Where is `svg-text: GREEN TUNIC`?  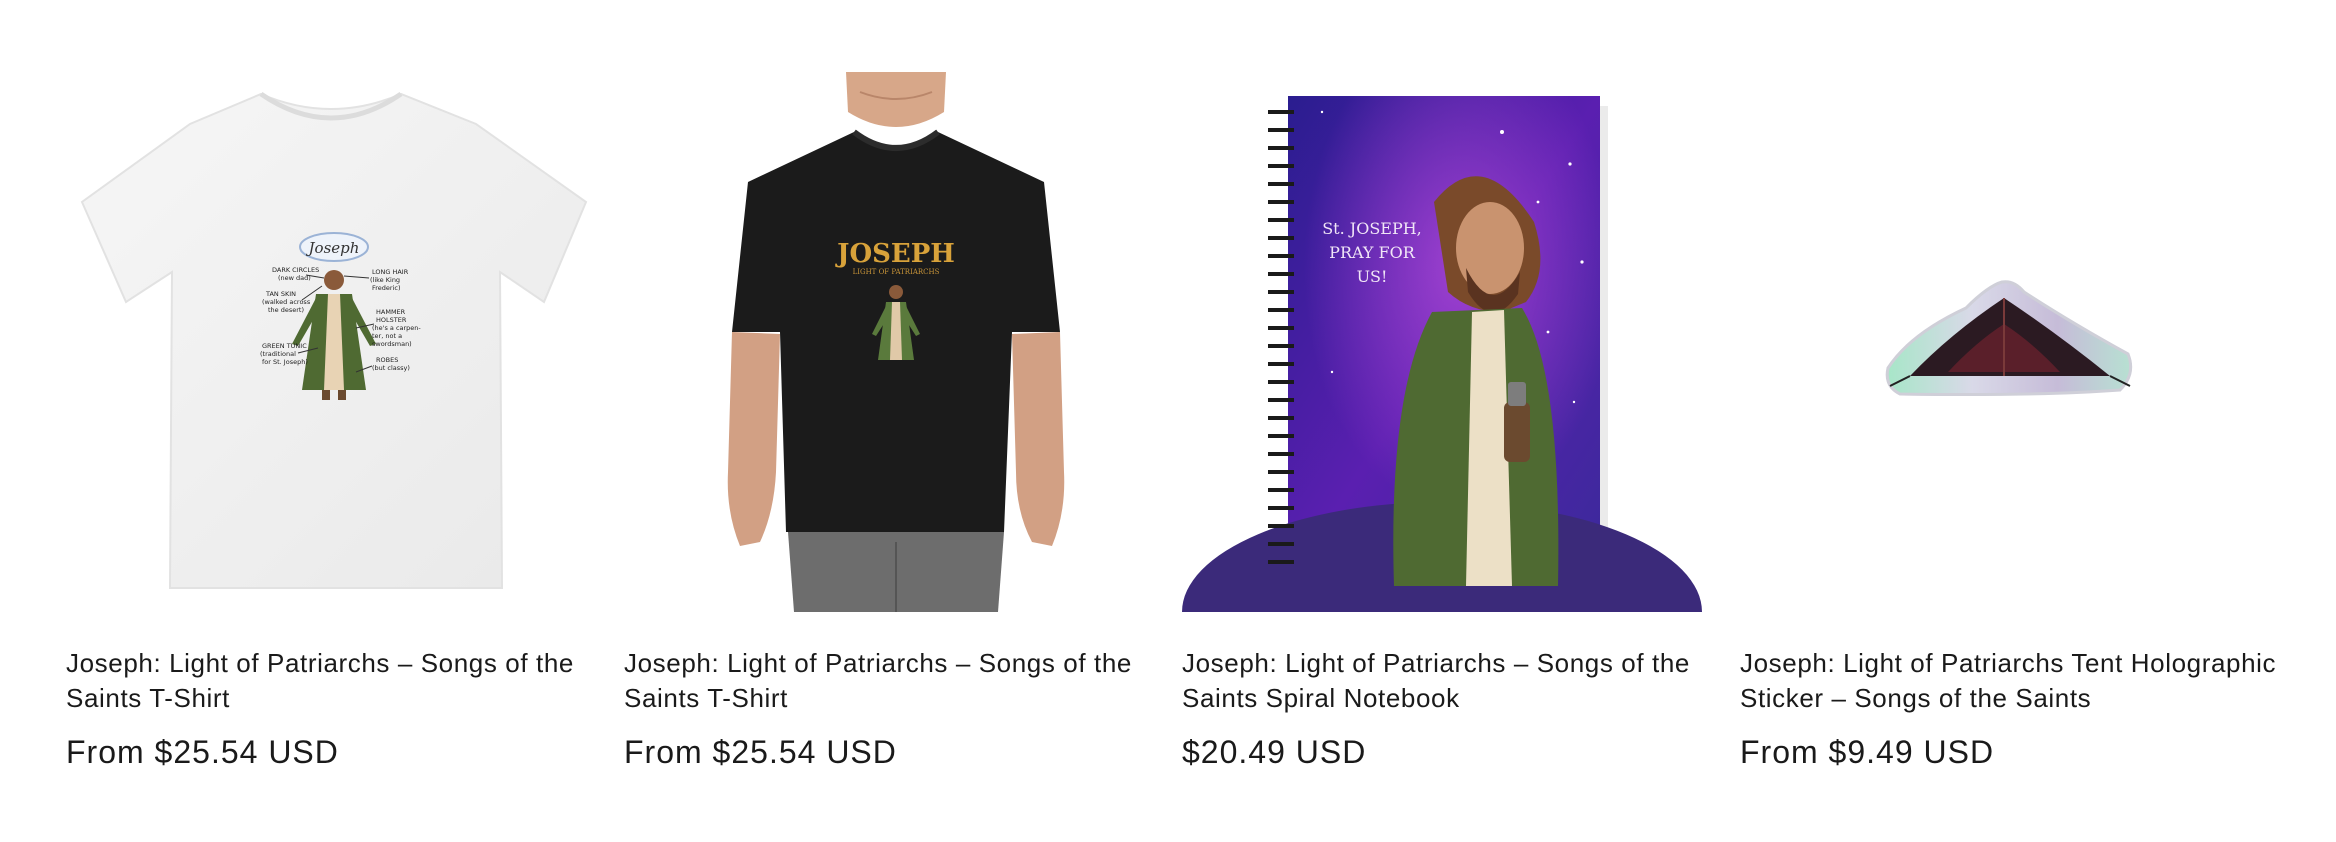 svg-text: GREEN TUNIC is located at coordinates (284, 346).